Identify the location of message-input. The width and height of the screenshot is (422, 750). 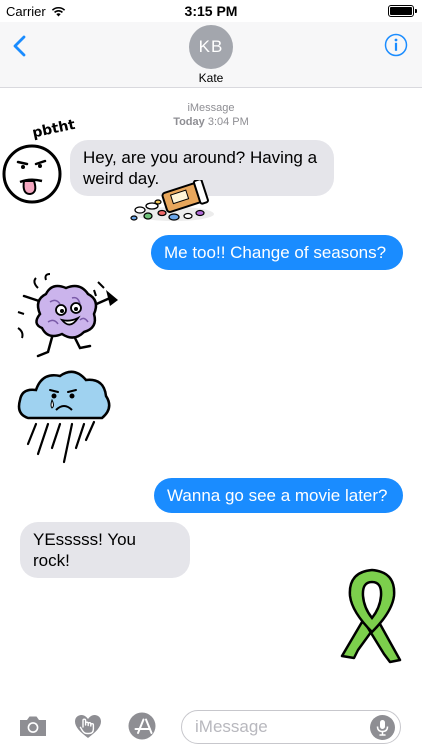
(291, 727).